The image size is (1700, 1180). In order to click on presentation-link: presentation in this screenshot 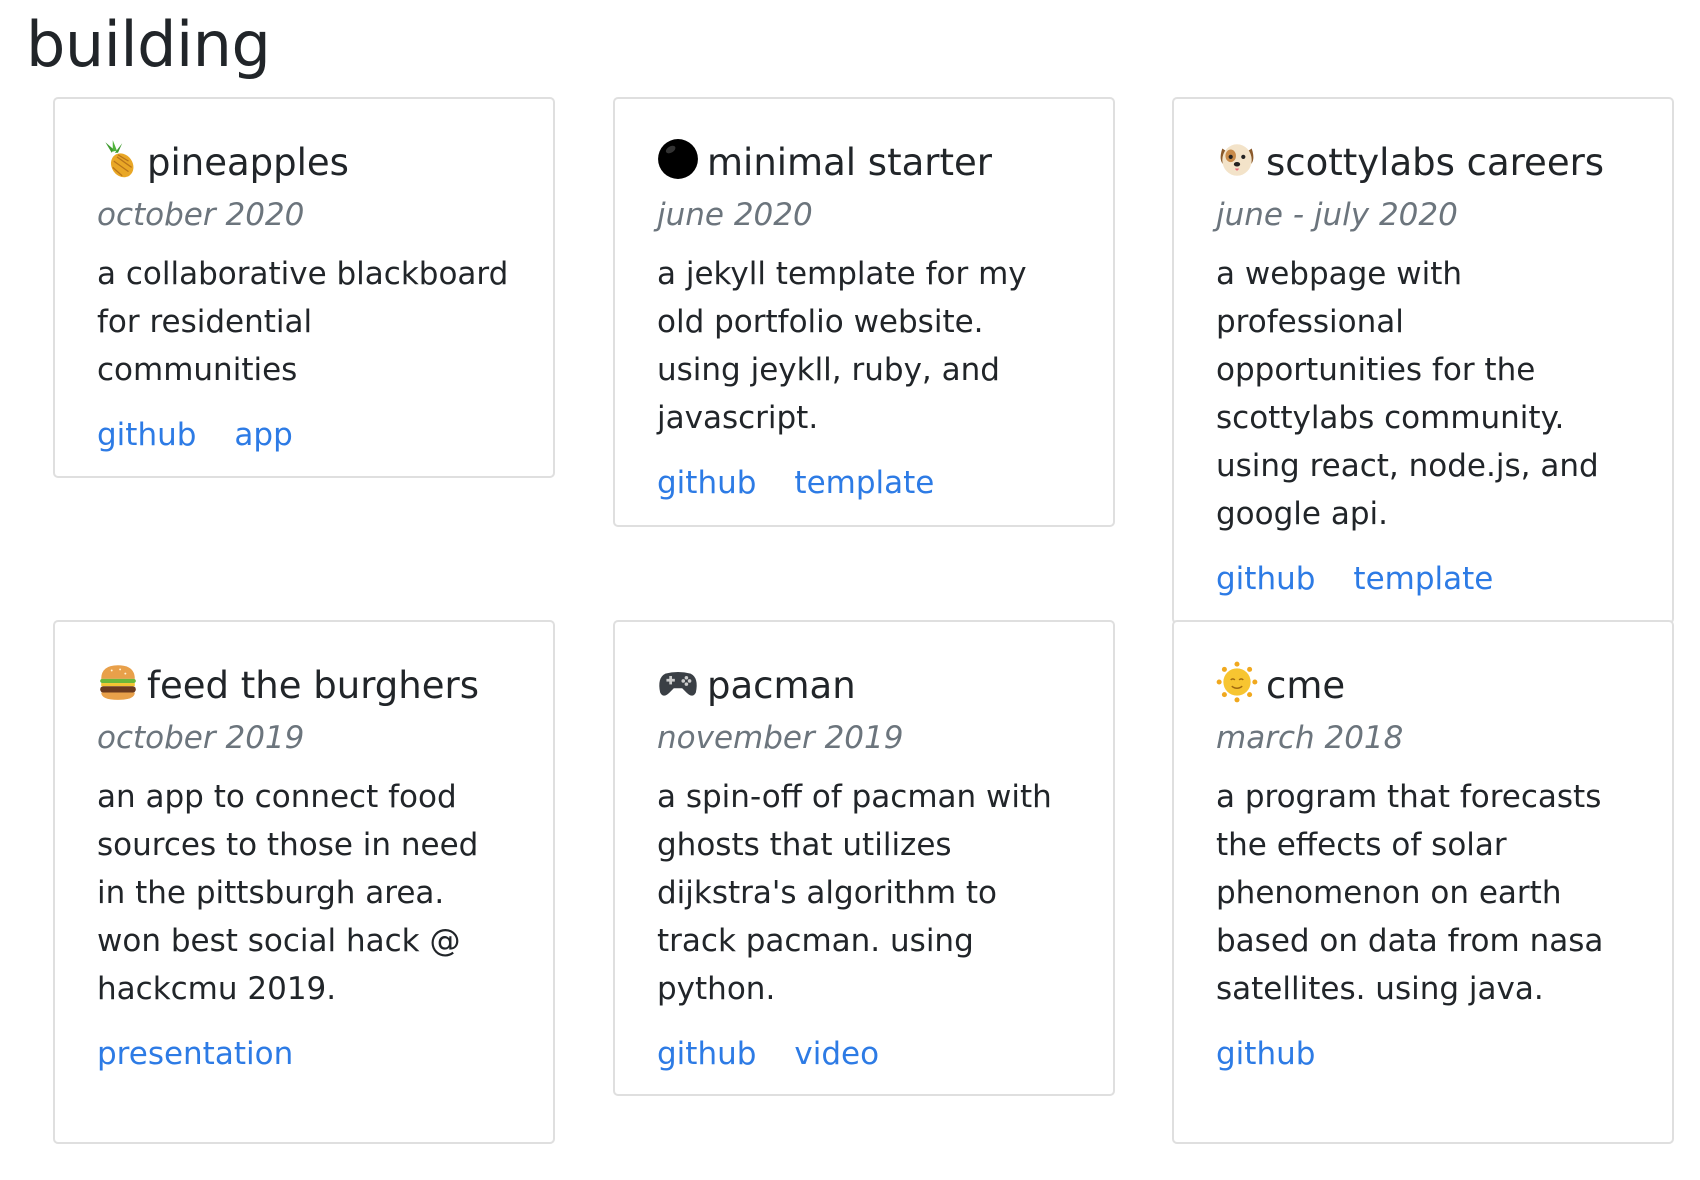, I will do `click(195, 1054)`.